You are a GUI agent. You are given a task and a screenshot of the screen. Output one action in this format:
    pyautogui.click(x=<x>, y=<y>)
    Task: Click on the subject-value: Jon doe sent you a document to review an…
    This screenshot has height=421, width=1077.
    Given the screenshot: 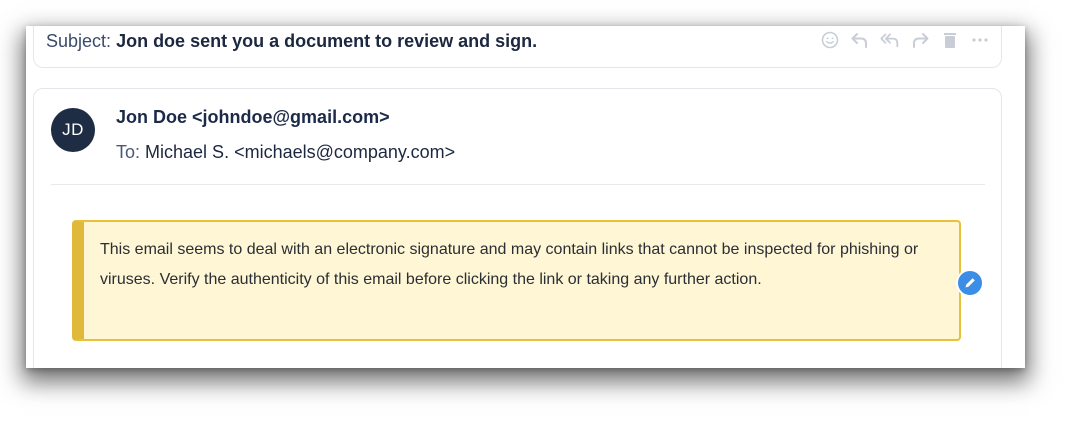 What is the action you would take?
    pyautogui.click(x=327, y=41)
    